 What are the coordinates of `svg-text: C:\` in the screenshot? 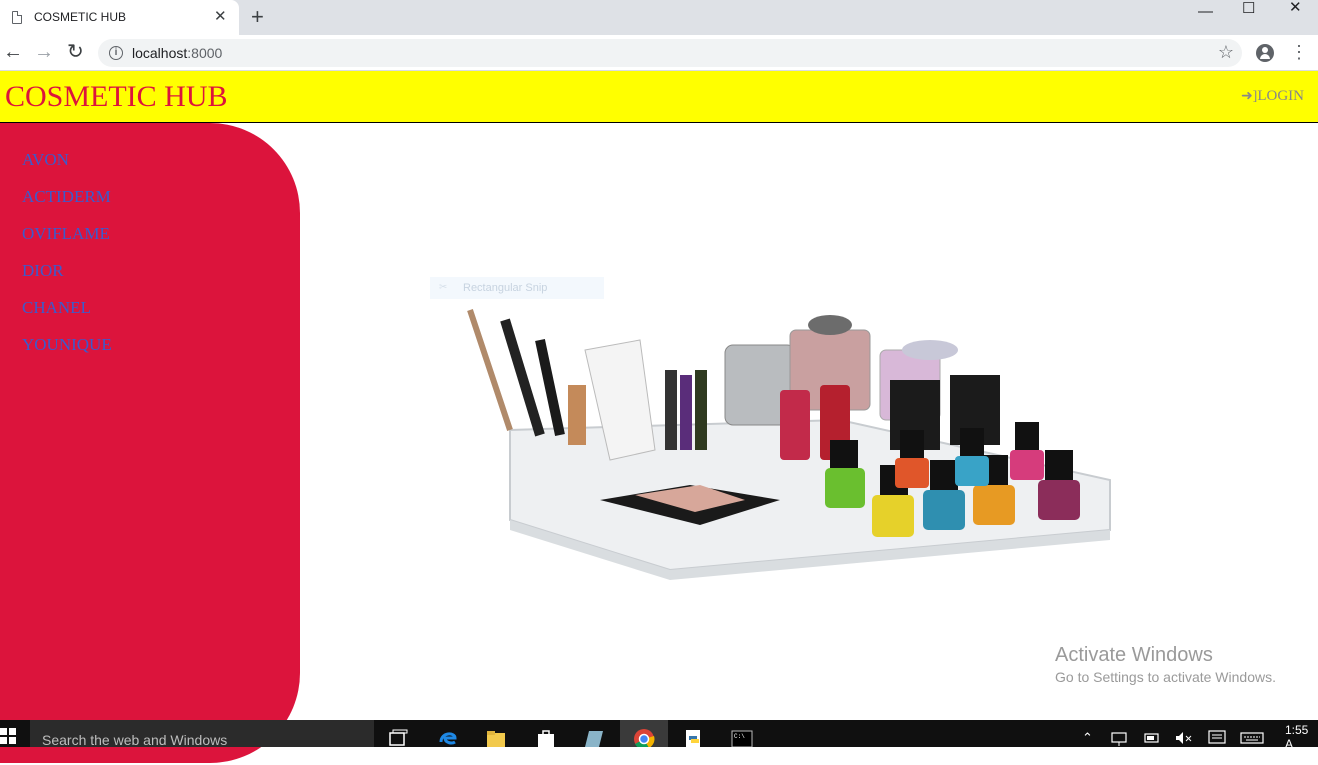 It's located at (739, 736).